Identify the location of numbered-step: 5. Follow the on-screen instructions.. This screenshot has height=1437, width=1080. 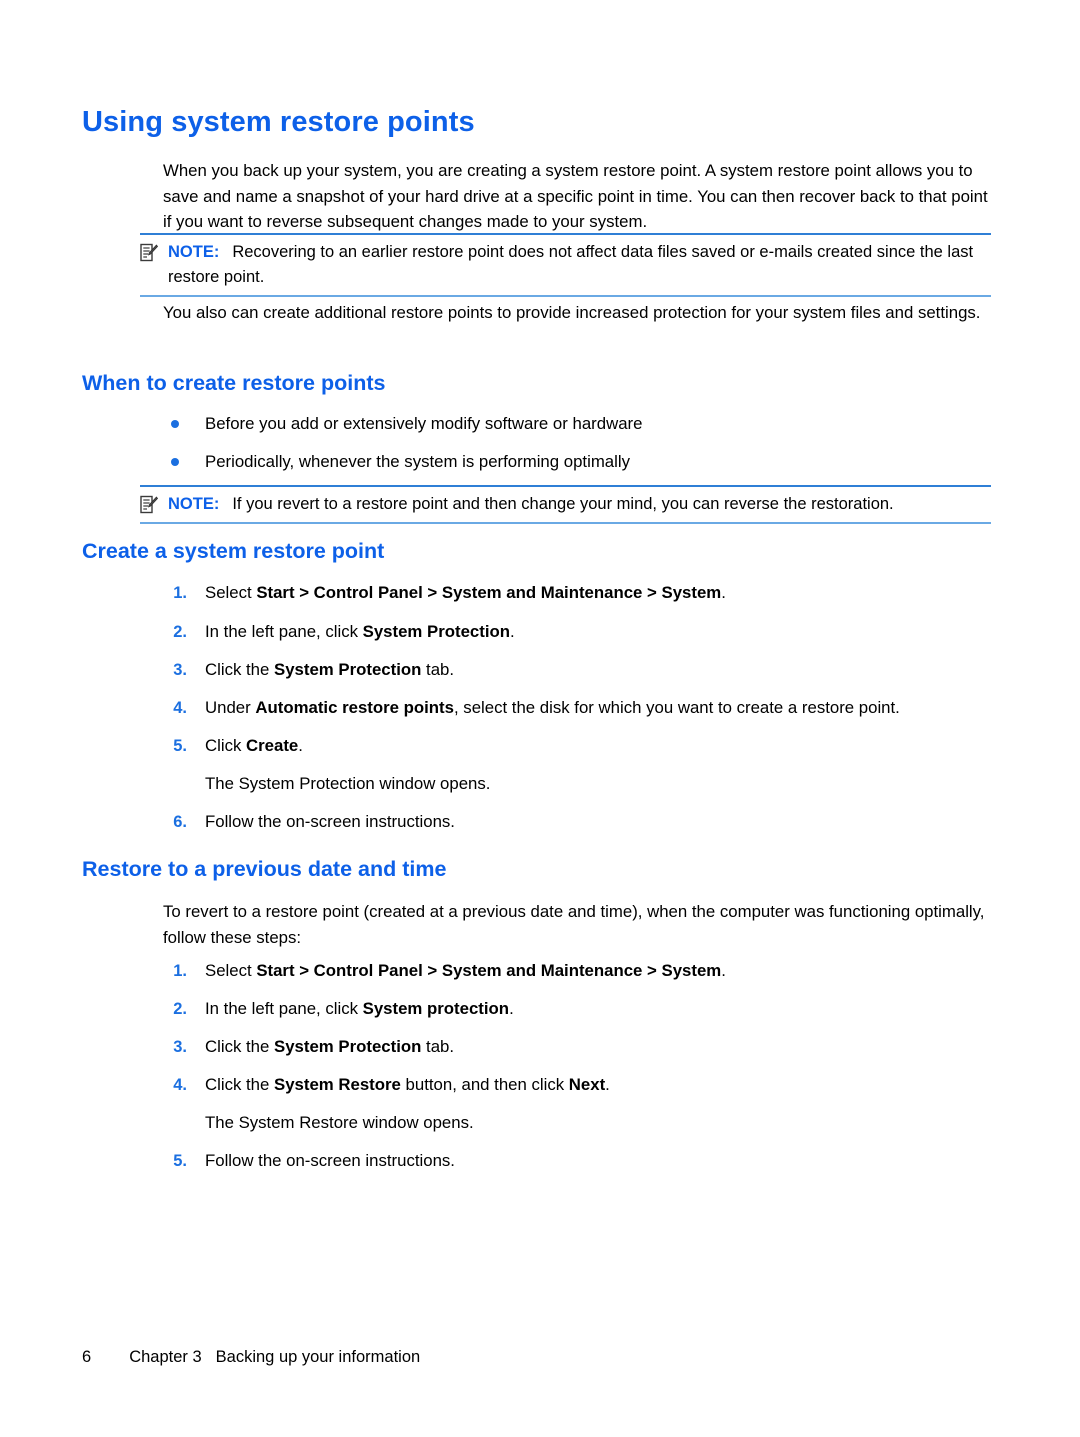
(577, 1161).